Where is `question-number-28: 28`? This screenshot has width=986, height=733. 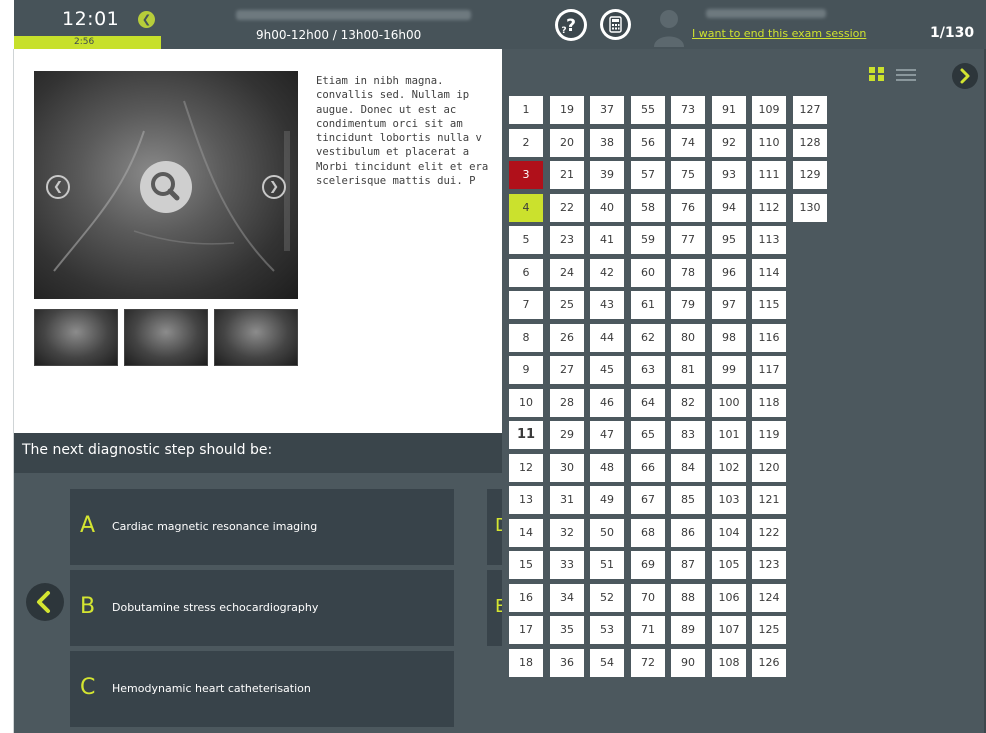
question-number-28: 28 is located at coordinates (567, 403).